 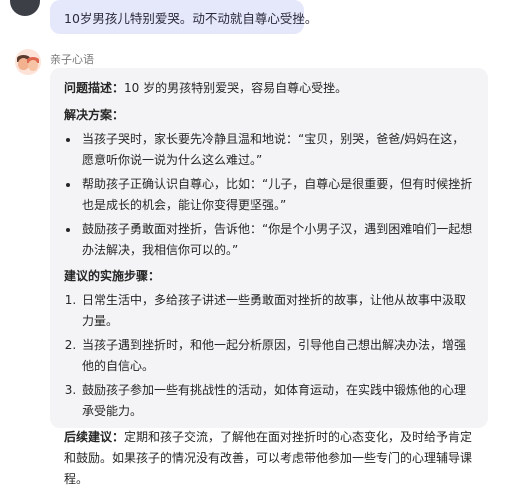 I want to click on problem-description: 问题描述：10 岁的男孩特别爱哭，容易自尊心受挫。, so click(x=269, y=88).